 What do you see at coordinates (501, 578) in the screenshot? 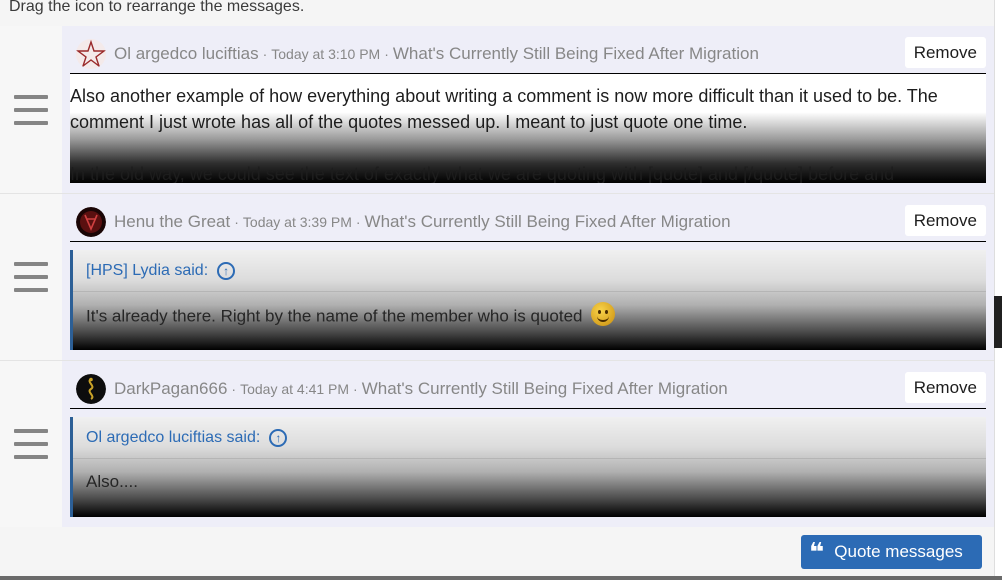
I see `window-bottom-edge` at bounding box center [501, 578].